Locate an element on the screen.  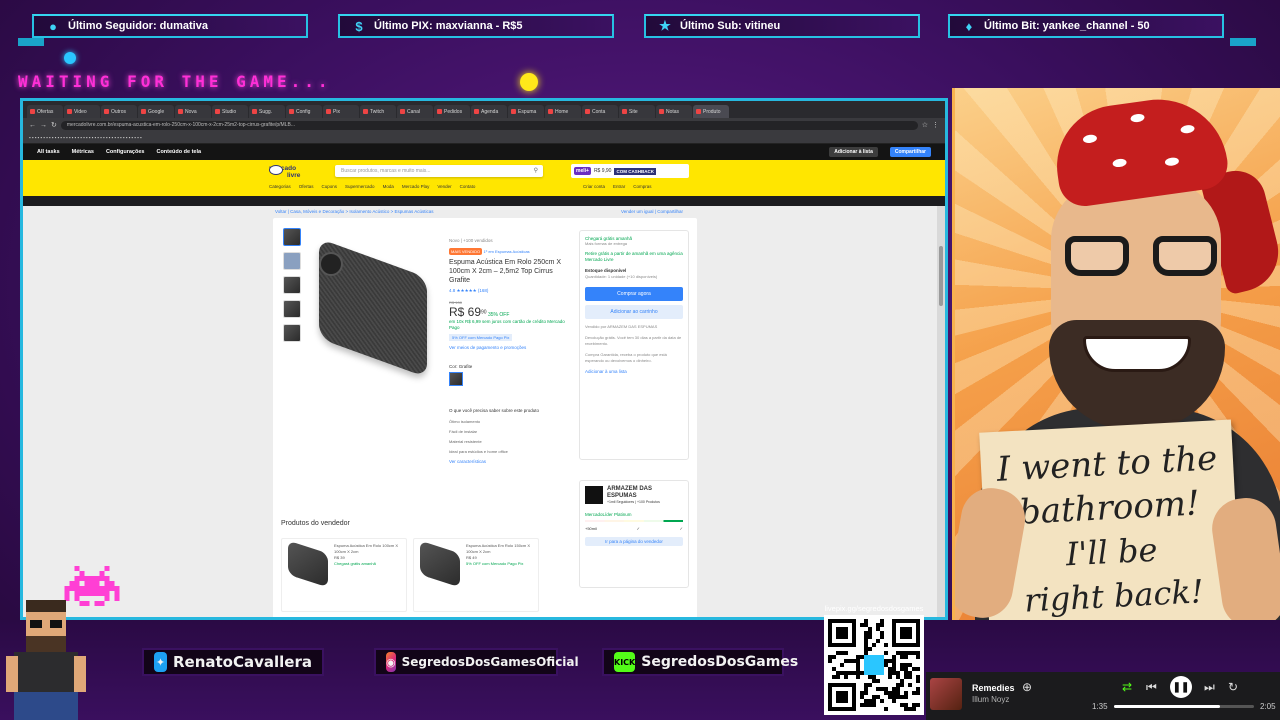
browser-tab: Canal is located at coordinates (415, 111).